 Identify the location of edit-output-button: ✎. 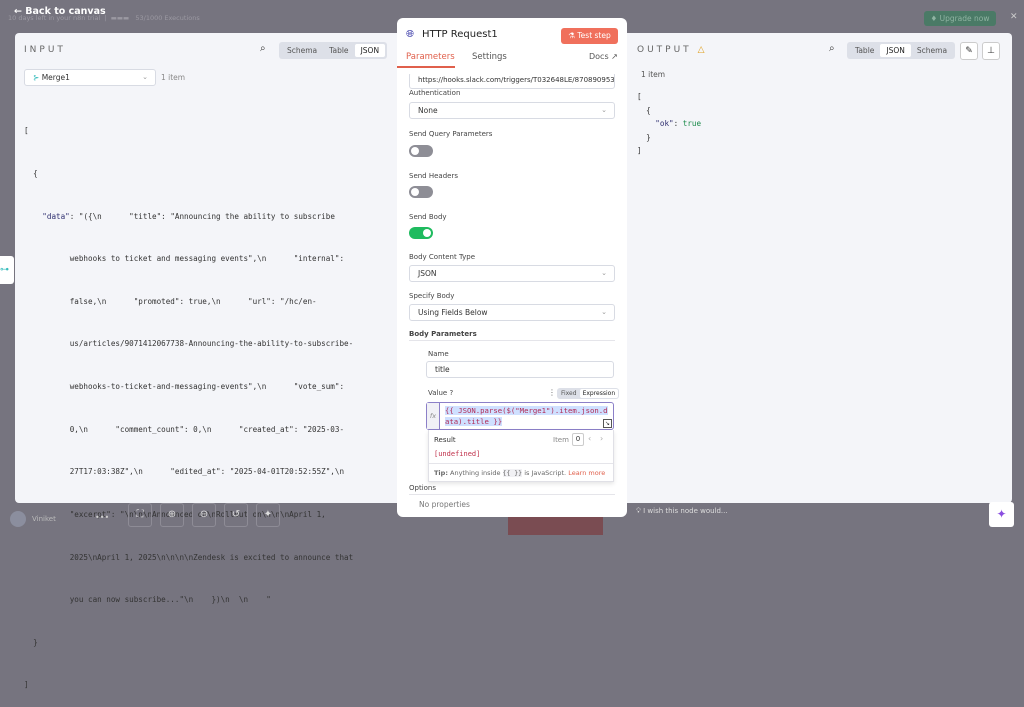
(969, 51).